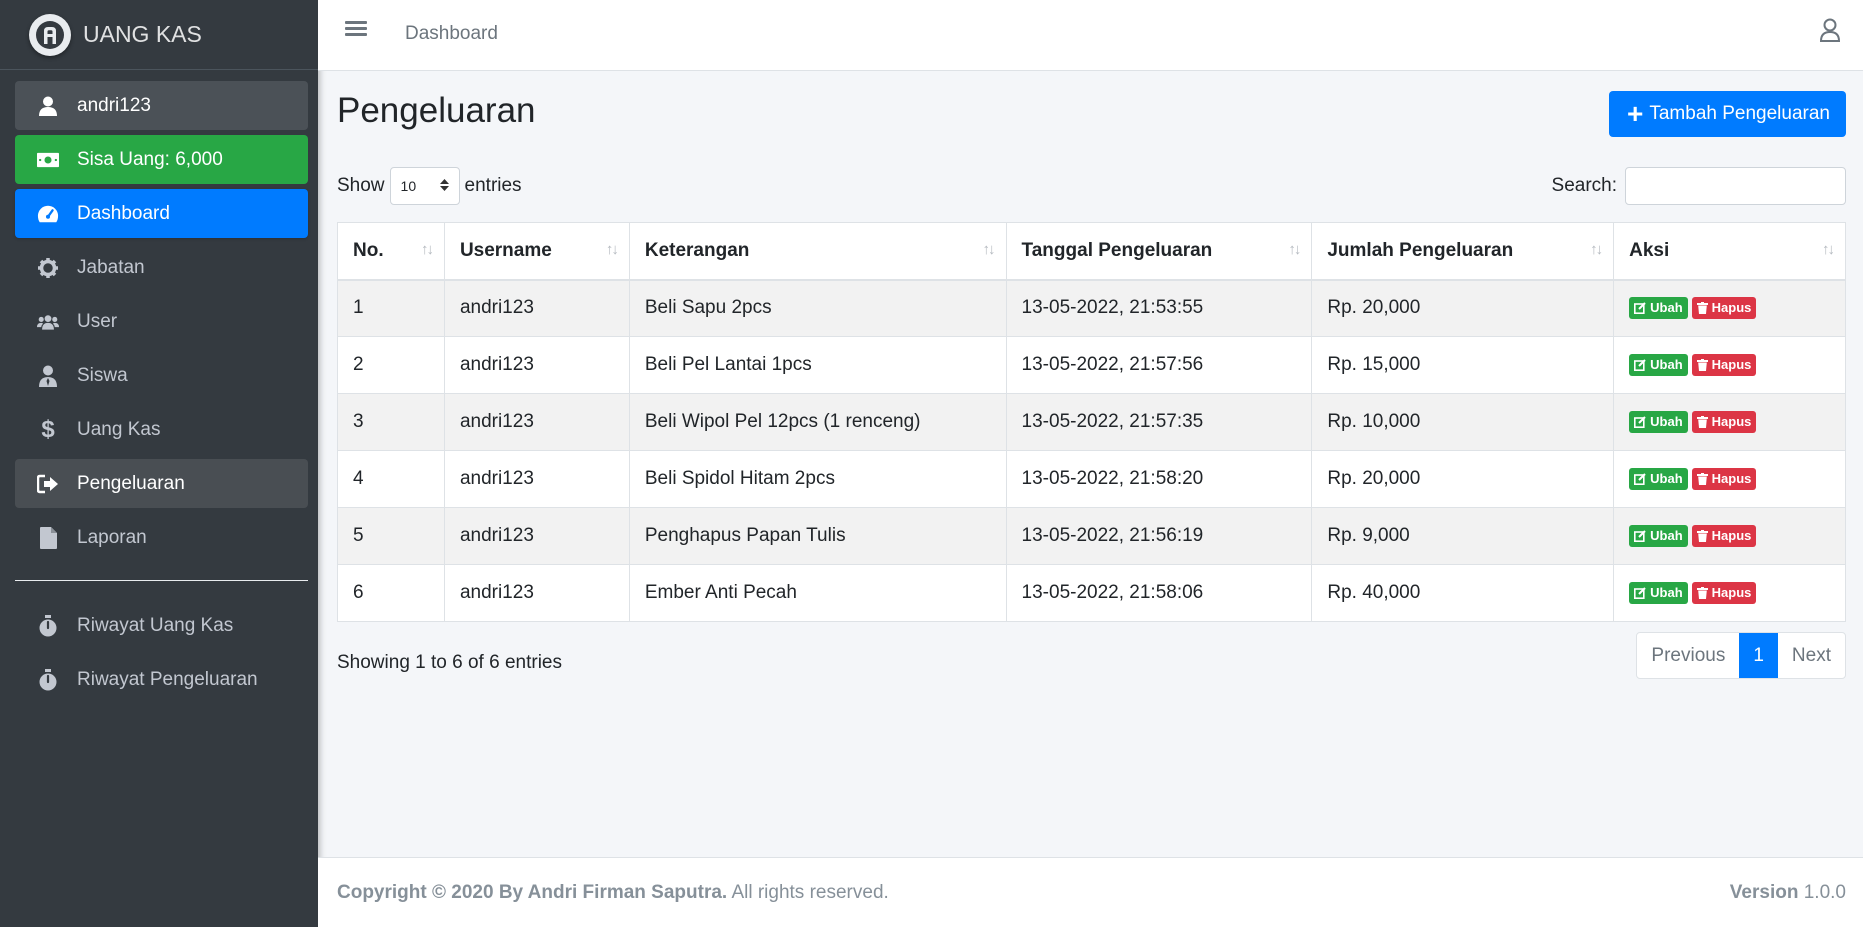 The image size is (1863, 927). Describe the element at coordinates (391, 365) in the screenshot. I see `table-cell: 2` at that location.